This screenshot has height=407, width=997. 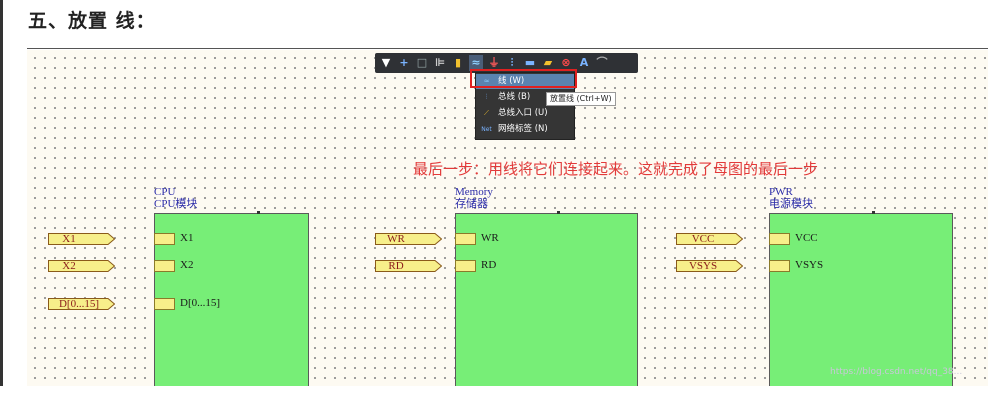 What do you see at coordinates (471, 204) in the screenshot?
I see `sheet-filename-memory: 存储器` at bounding box center [471, 204].